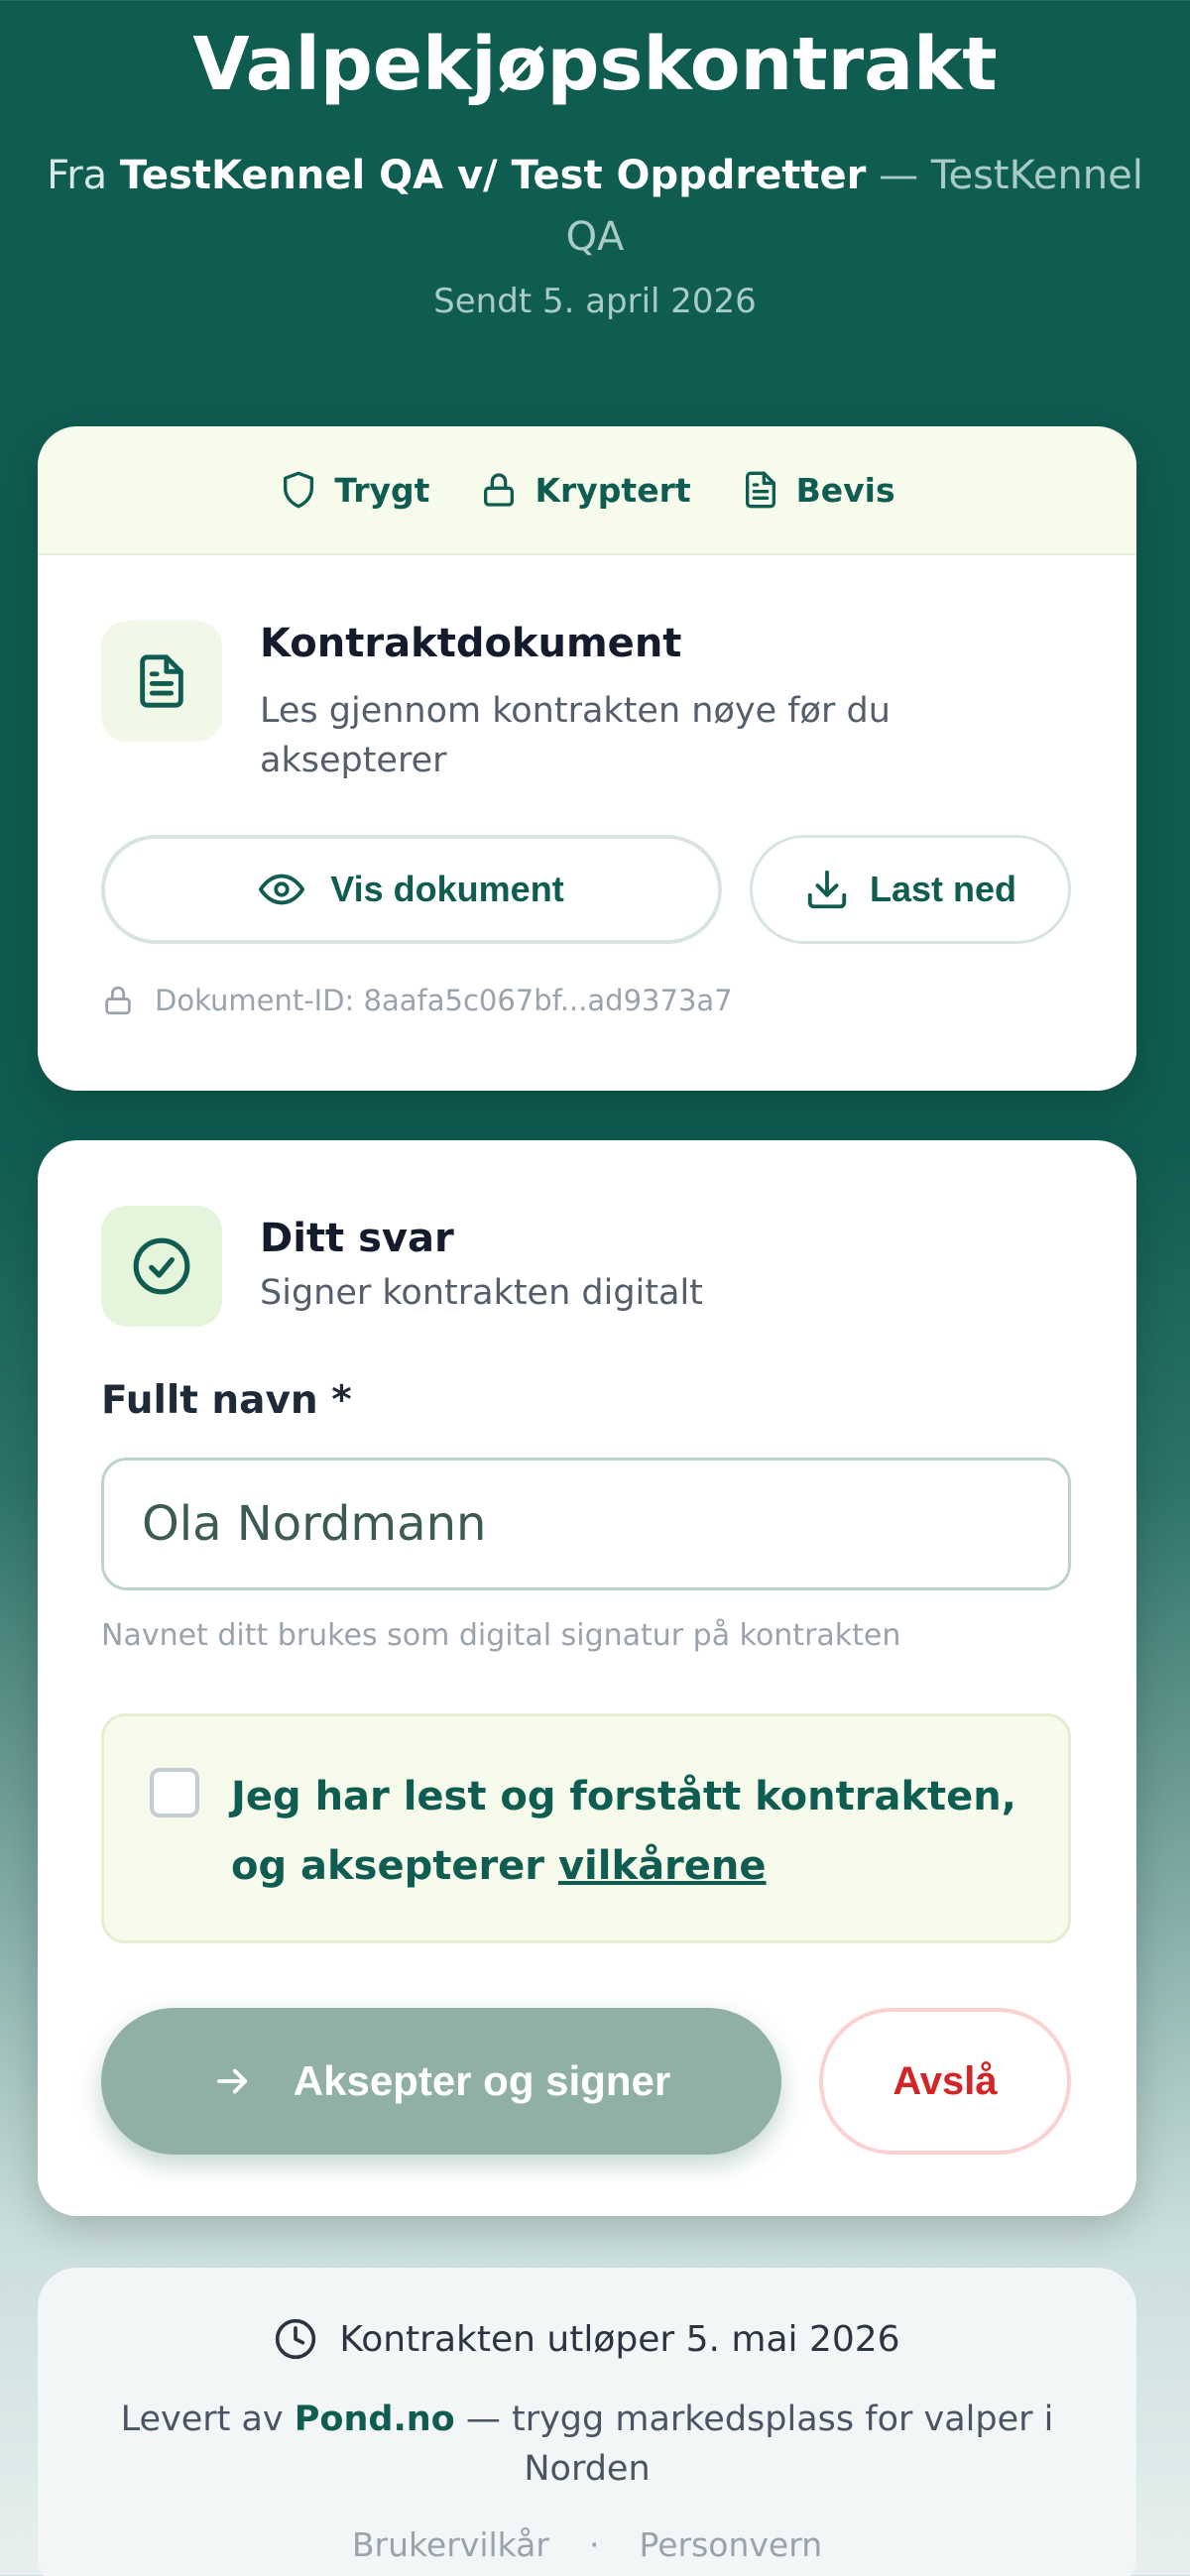 Image resolution: width=1190 pixels, height=2576 pixels. I want to click on expiry-text: Kontrakten utløper 5. mai 2026, so click(619, 2339).